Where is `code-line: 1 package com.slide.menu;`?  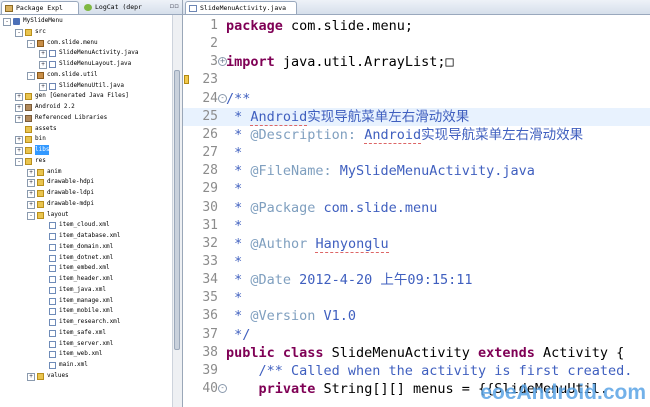
code-line: 1 package com.slide.menu; is located at coordinates (416, 26).